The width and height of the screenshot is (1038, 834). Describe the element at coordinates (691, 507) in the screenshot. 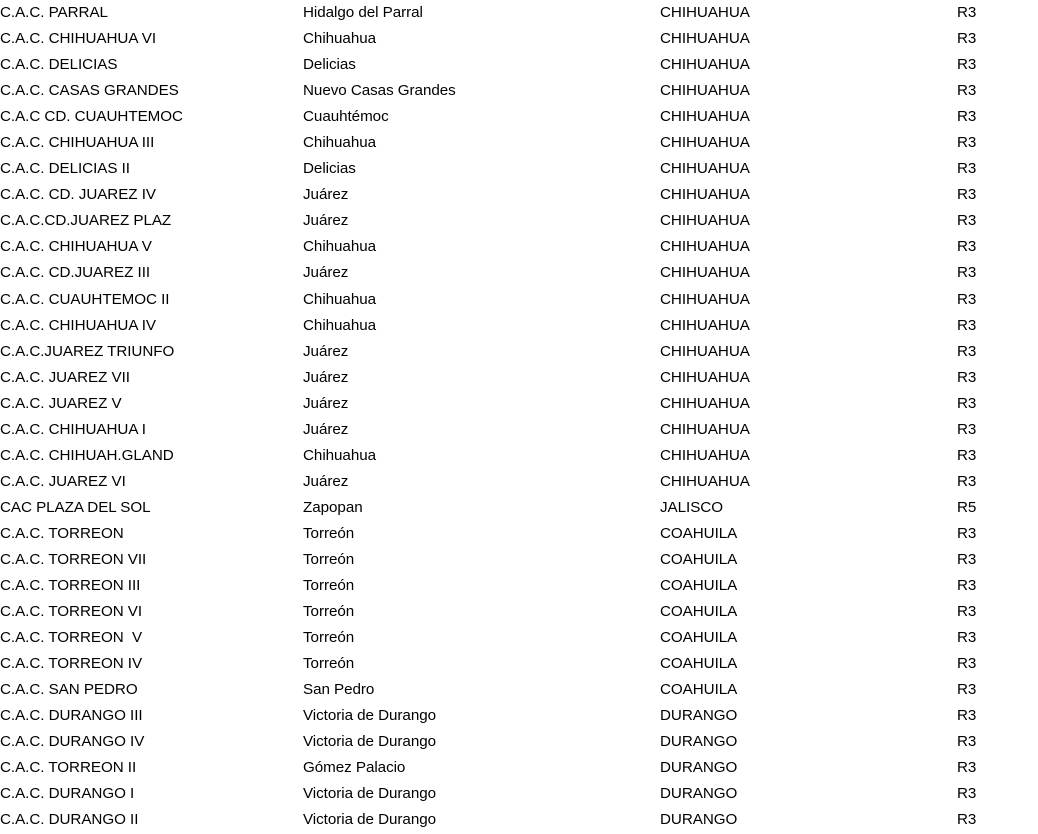

I see `cell-state: JALISCO` at that location.